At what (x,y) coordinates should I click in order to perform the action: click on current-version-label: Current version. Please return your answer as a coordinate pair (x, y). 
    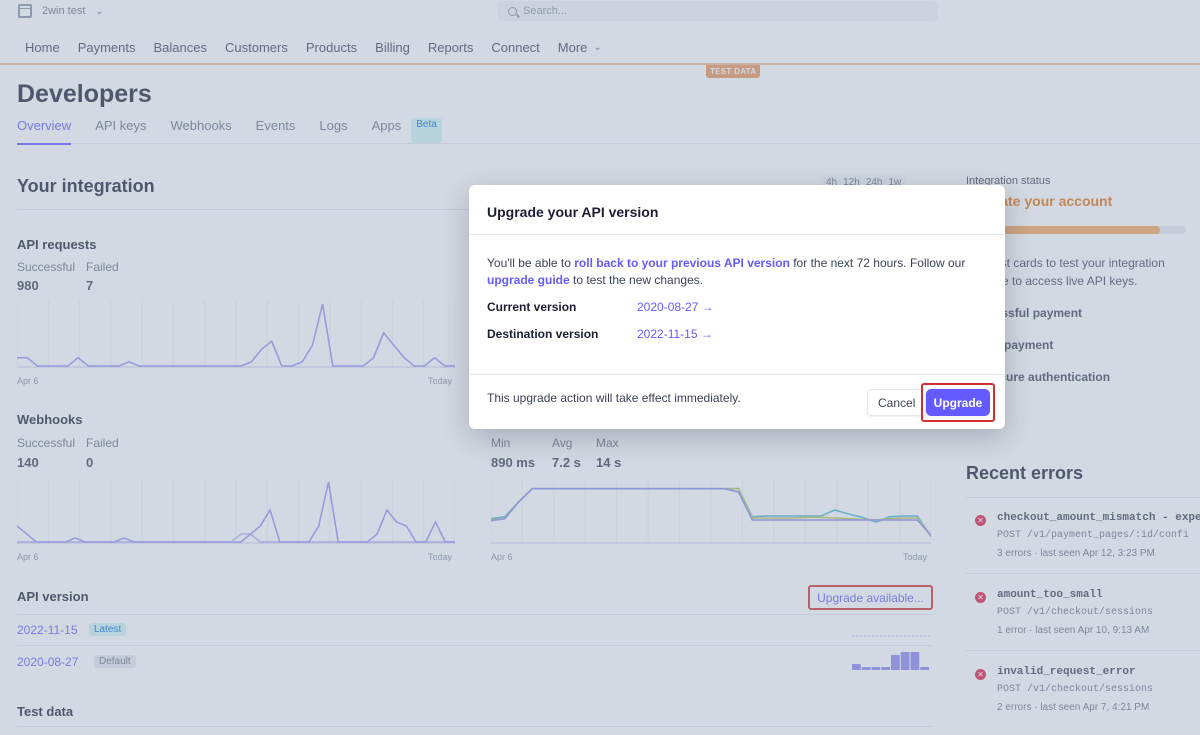
    Looking at the image, I should click on (532, 307).